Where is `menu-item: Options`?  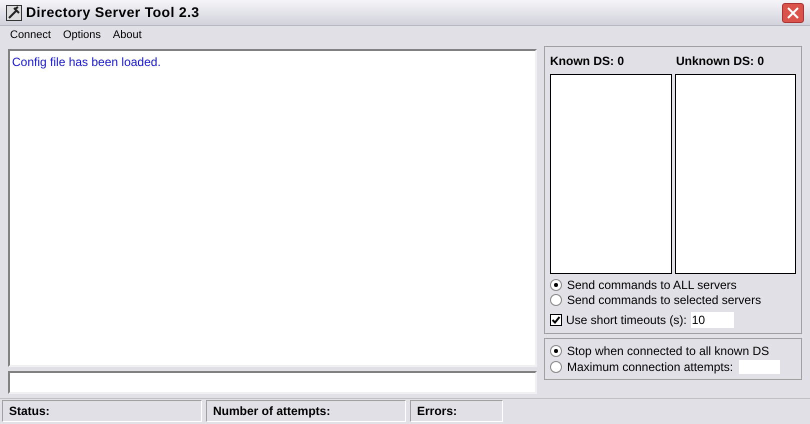 menu-item: Options is located at coordinates (81, 35).